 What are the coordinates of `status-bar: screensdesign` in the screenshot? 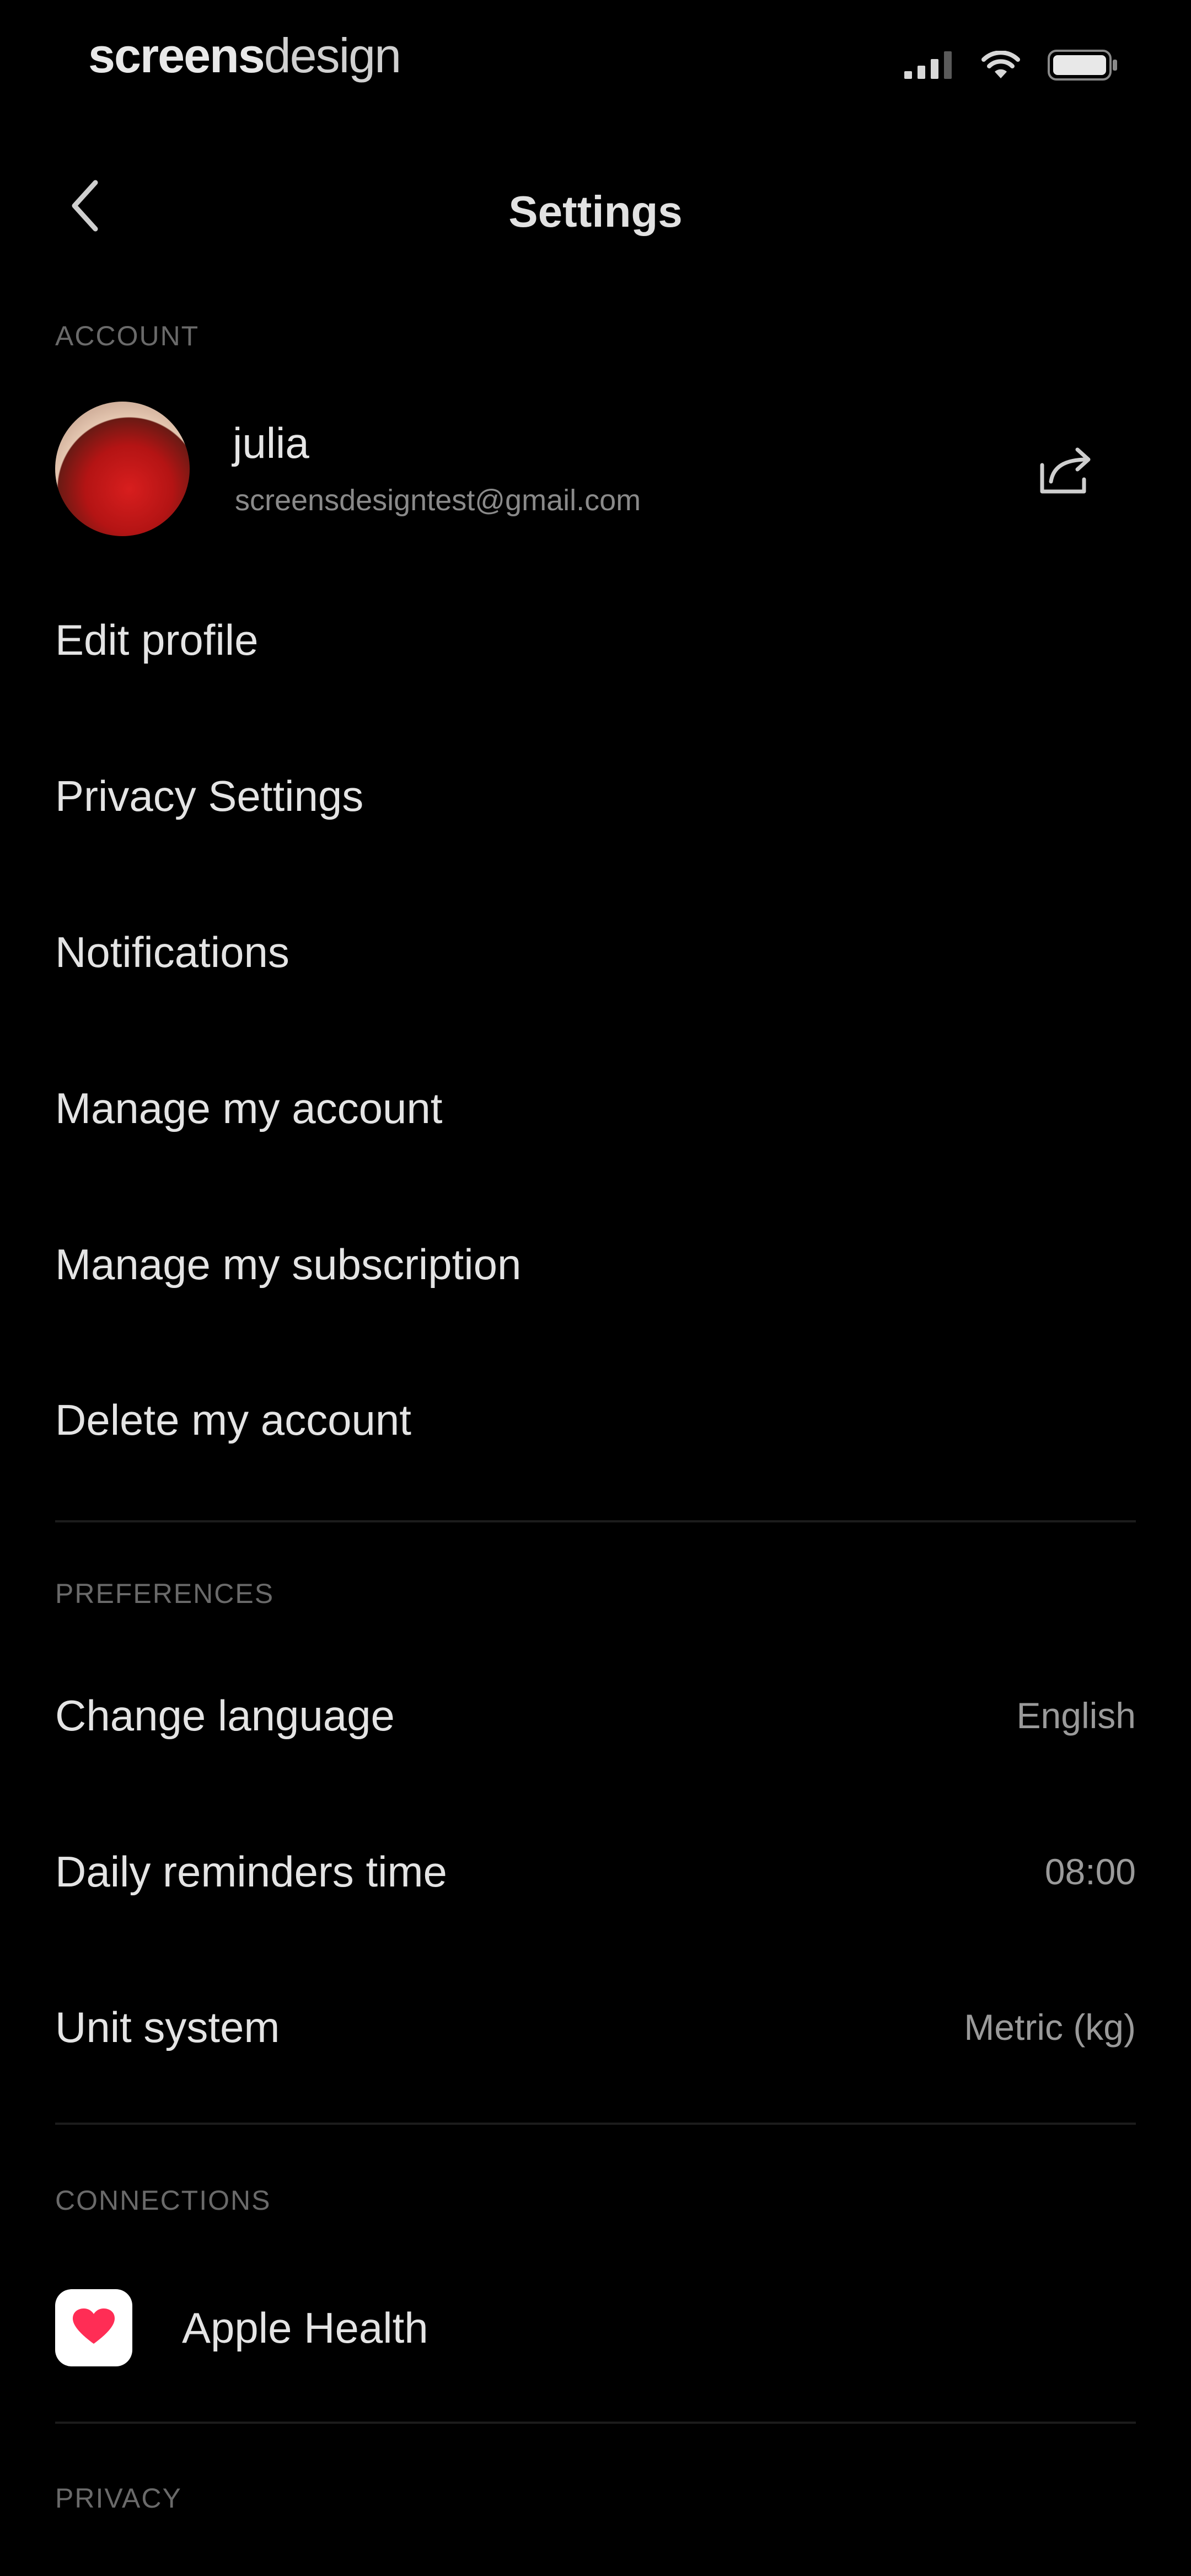 It's located at (595, 60).